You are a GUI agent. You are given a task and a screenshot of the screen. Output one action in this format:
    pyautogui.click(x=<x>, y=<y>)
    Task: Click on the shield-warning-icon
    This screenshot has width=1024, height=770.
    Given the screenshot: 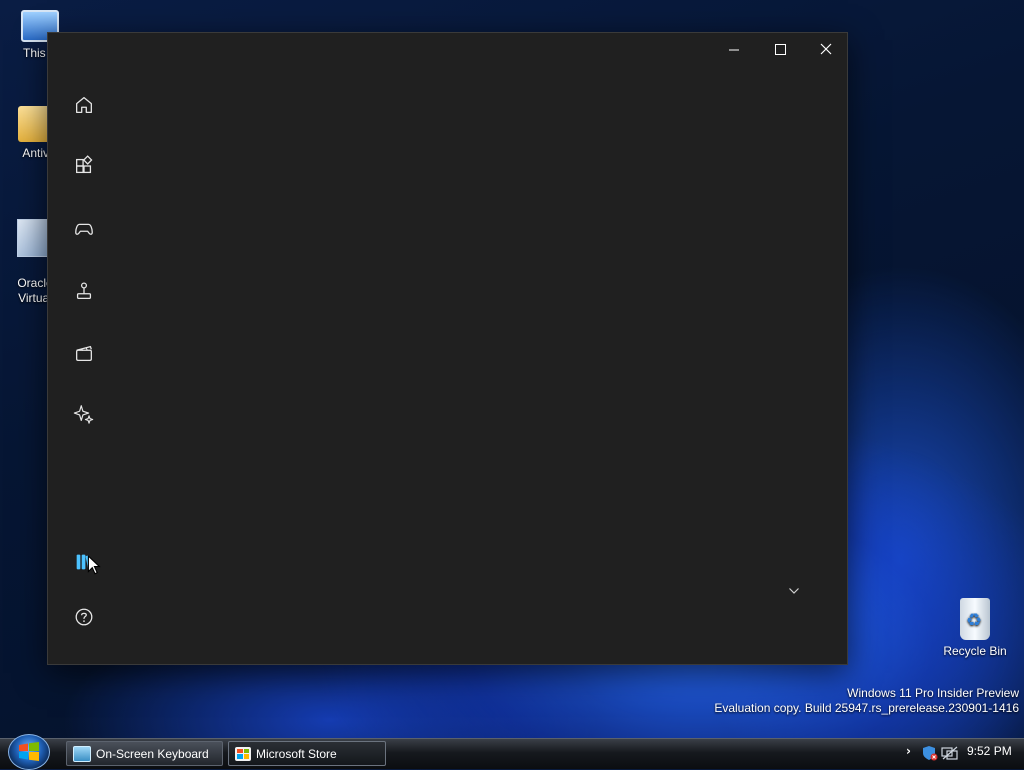 What is the action you would take?
    pyautogui.click(x=930, y=753)
    